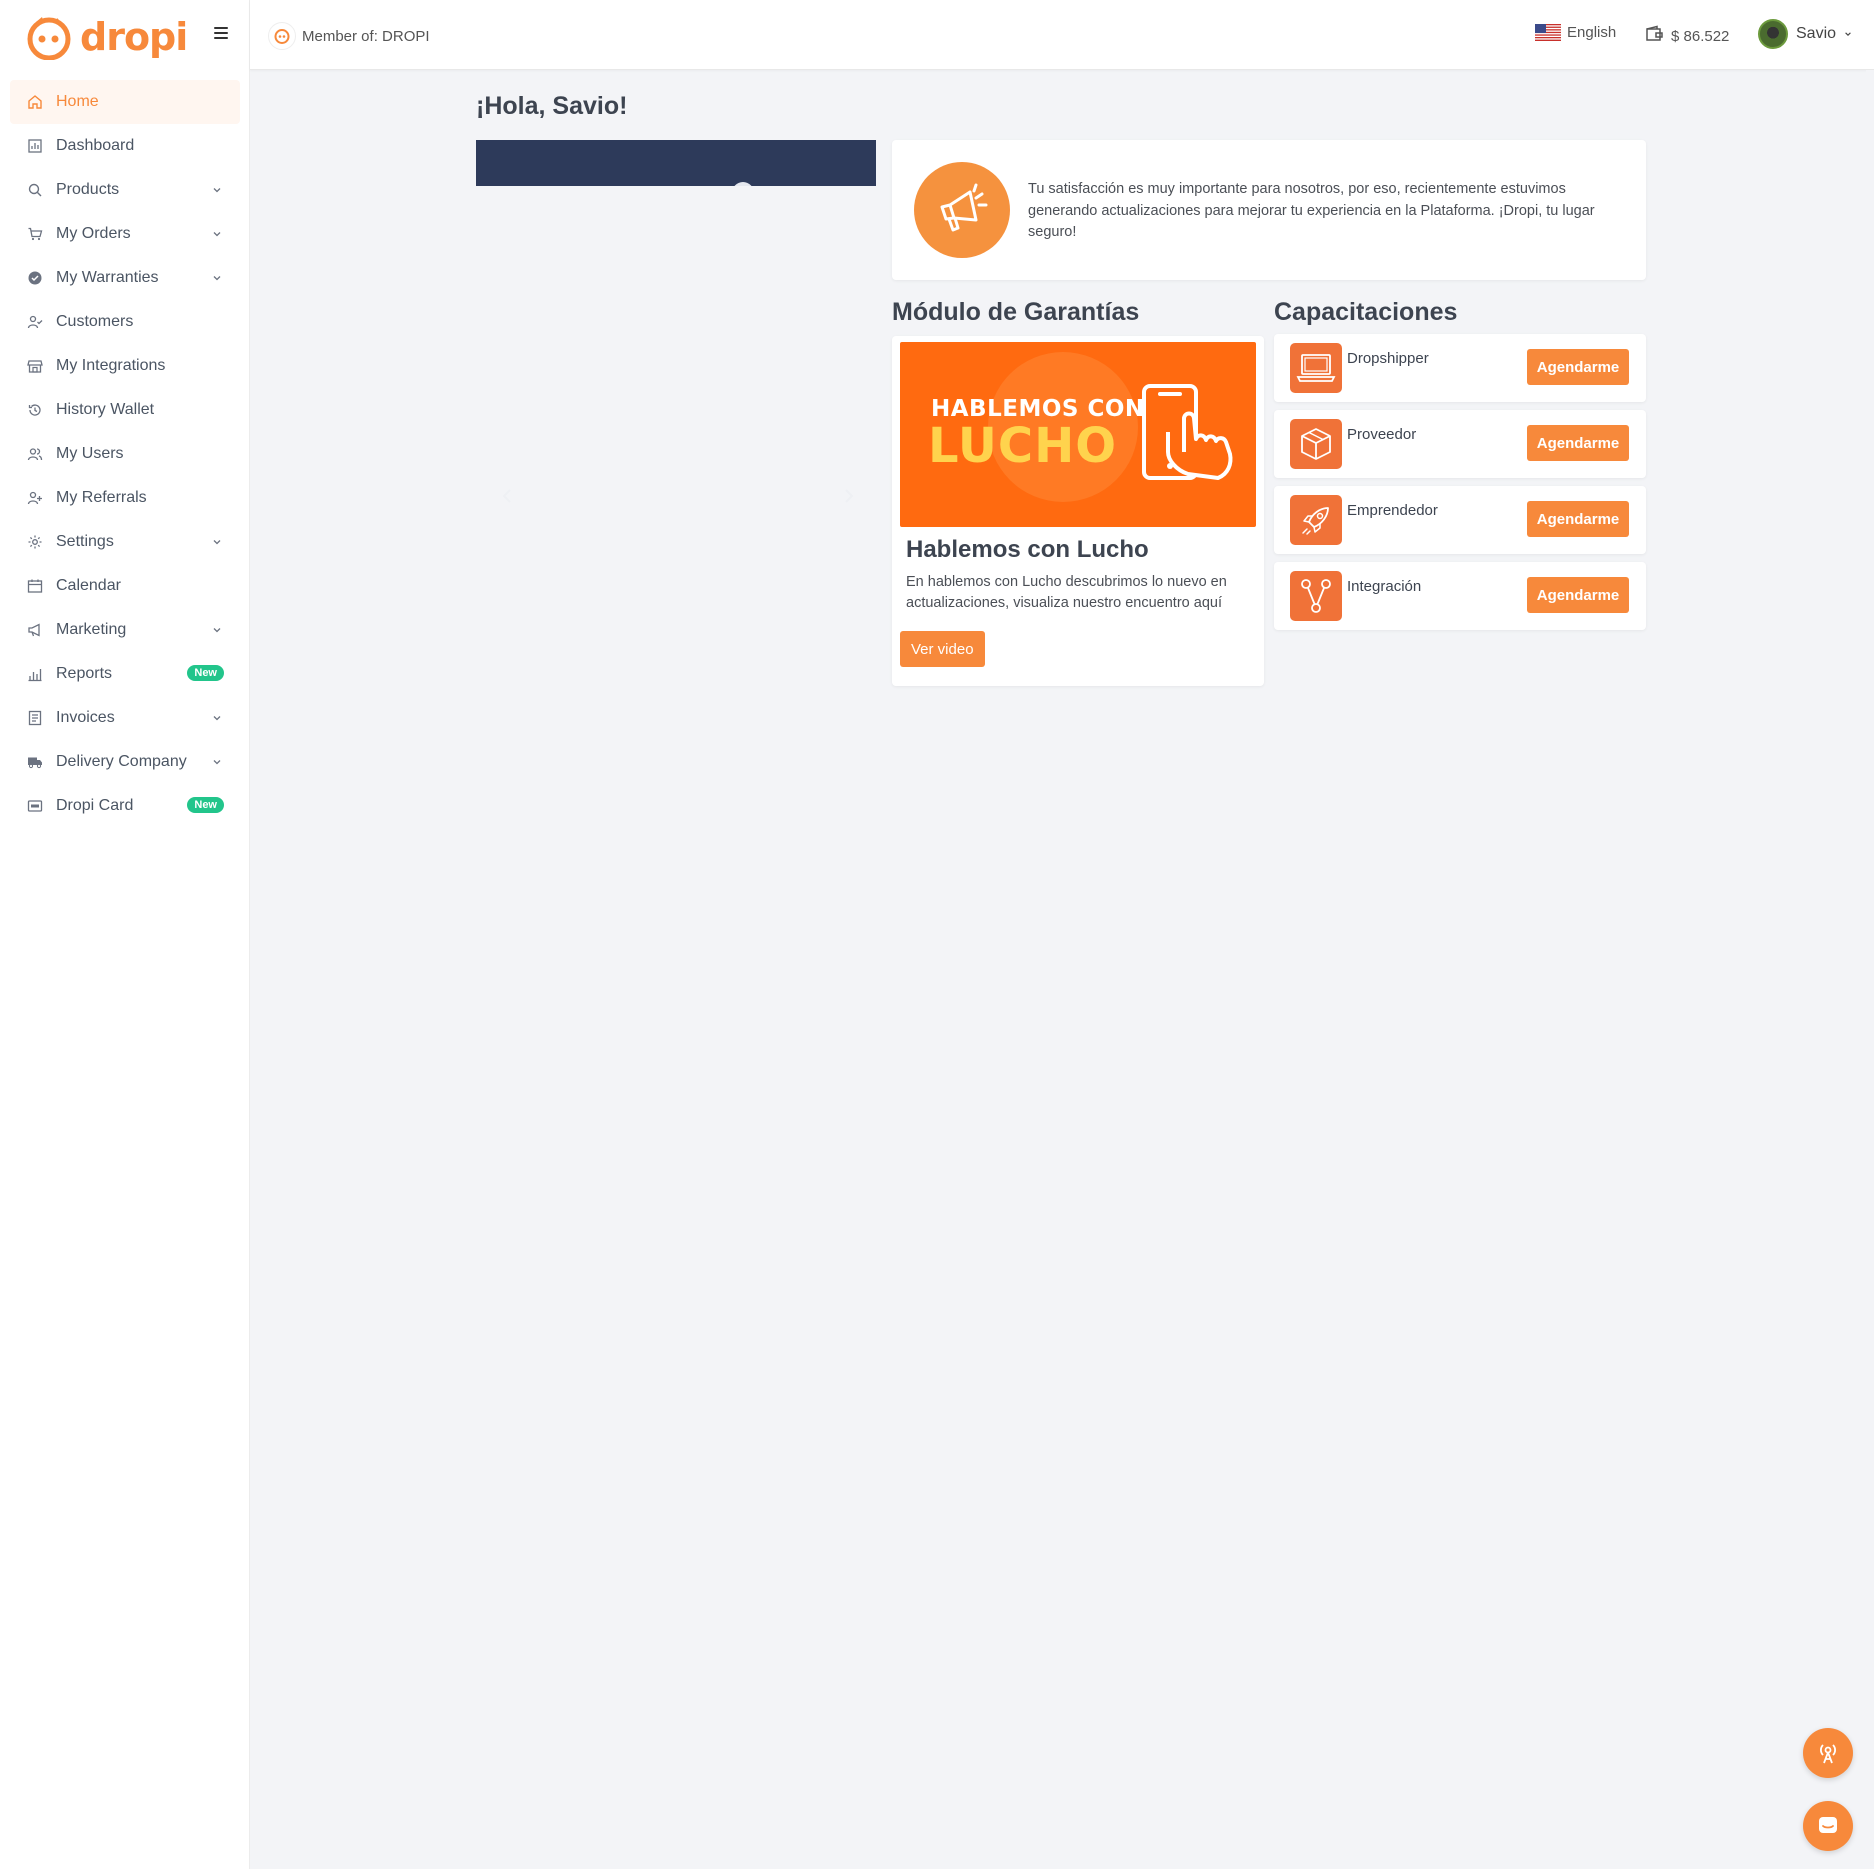 This screenshot has width=1874, height=1869. Describe the element at coordinates (1687, 36) in the screenshot. I see `wallet-balance: $ 86.522` at that location.